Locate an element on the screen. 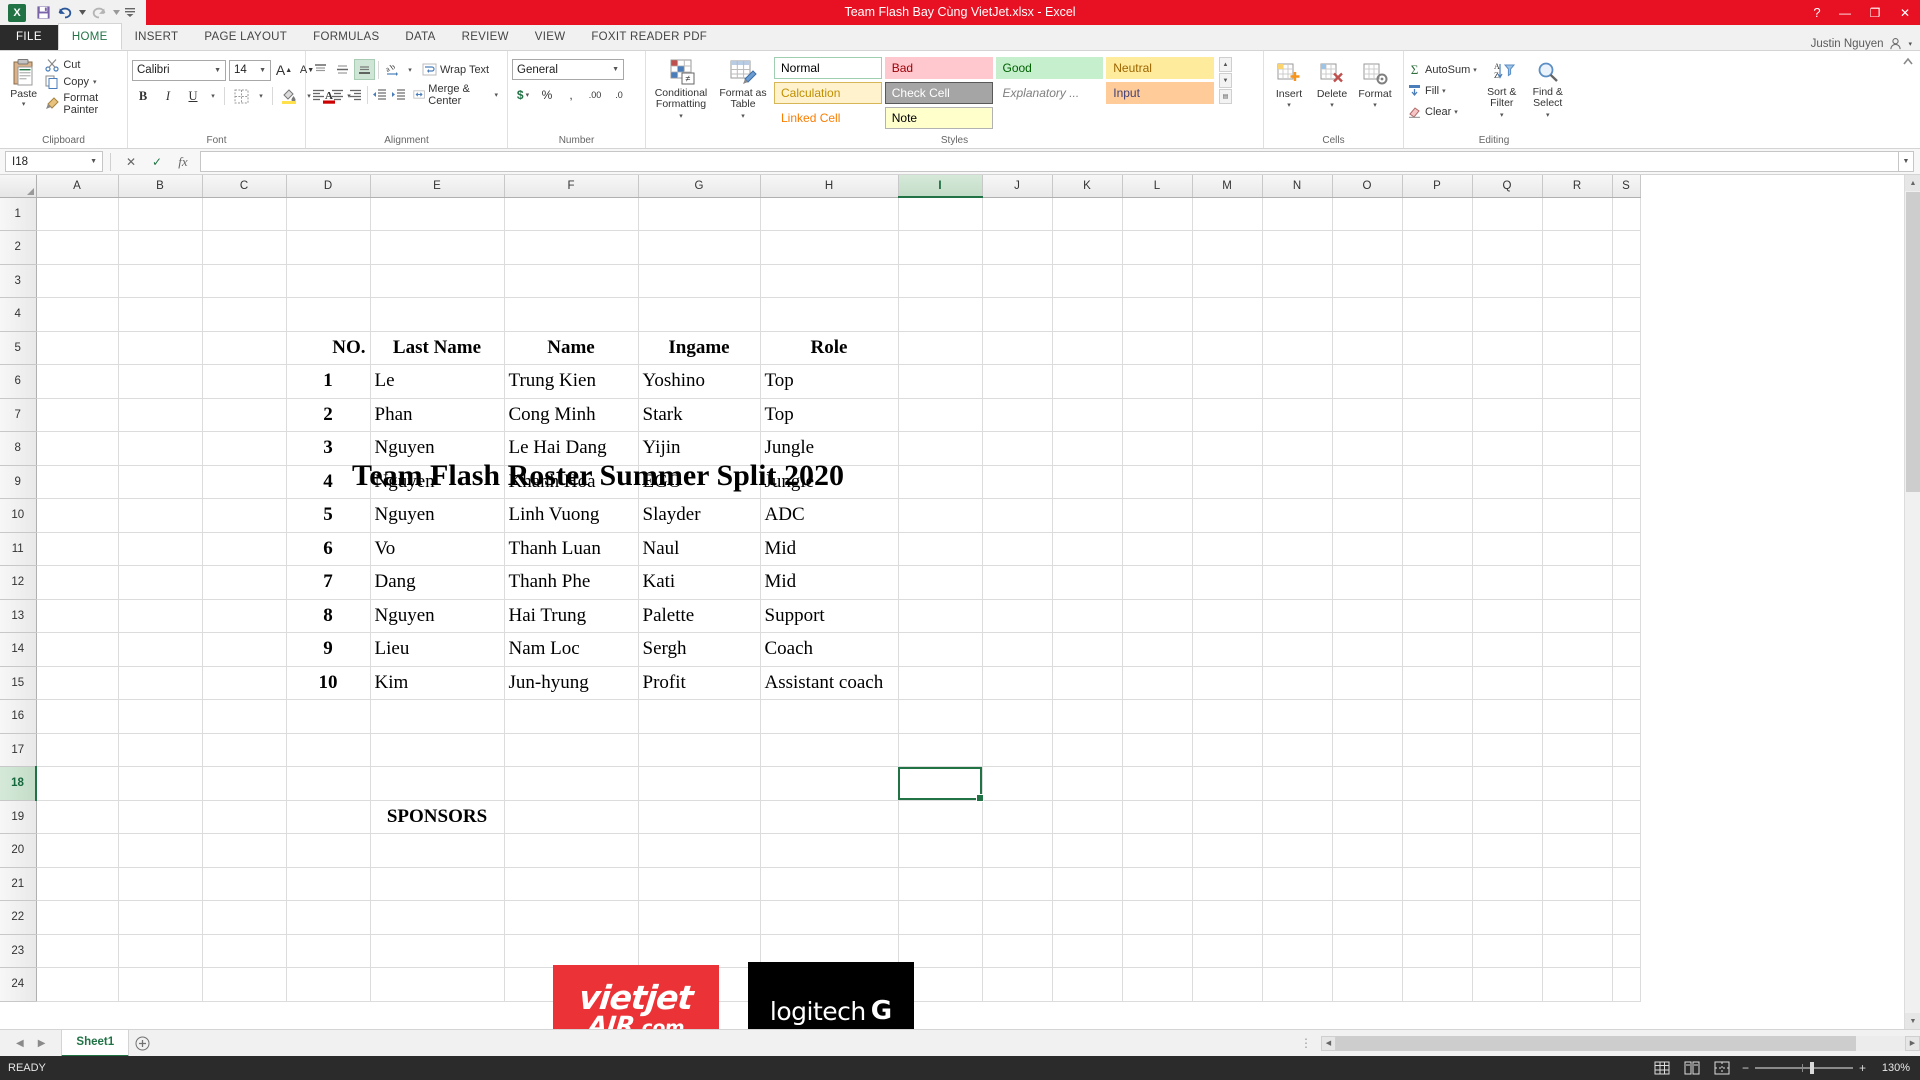 This screenshot has width=1920, height=1080. cell-R2 is located at coordinates (1577, 247).